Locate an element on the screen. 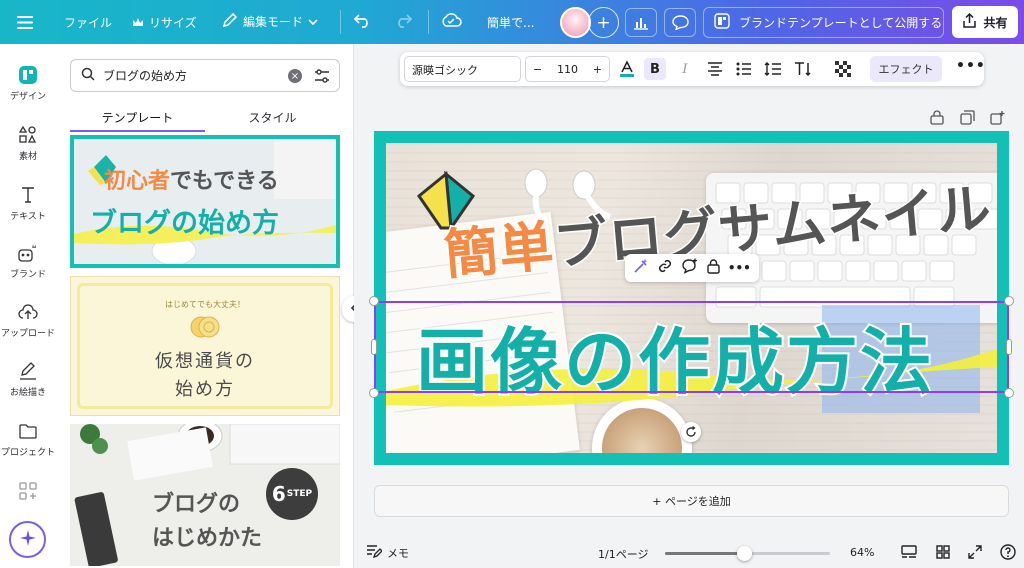 Image resolution: width=1024 pixels, height=568 pixels. zoom-level: 64% is located at coordinates (862, 552).